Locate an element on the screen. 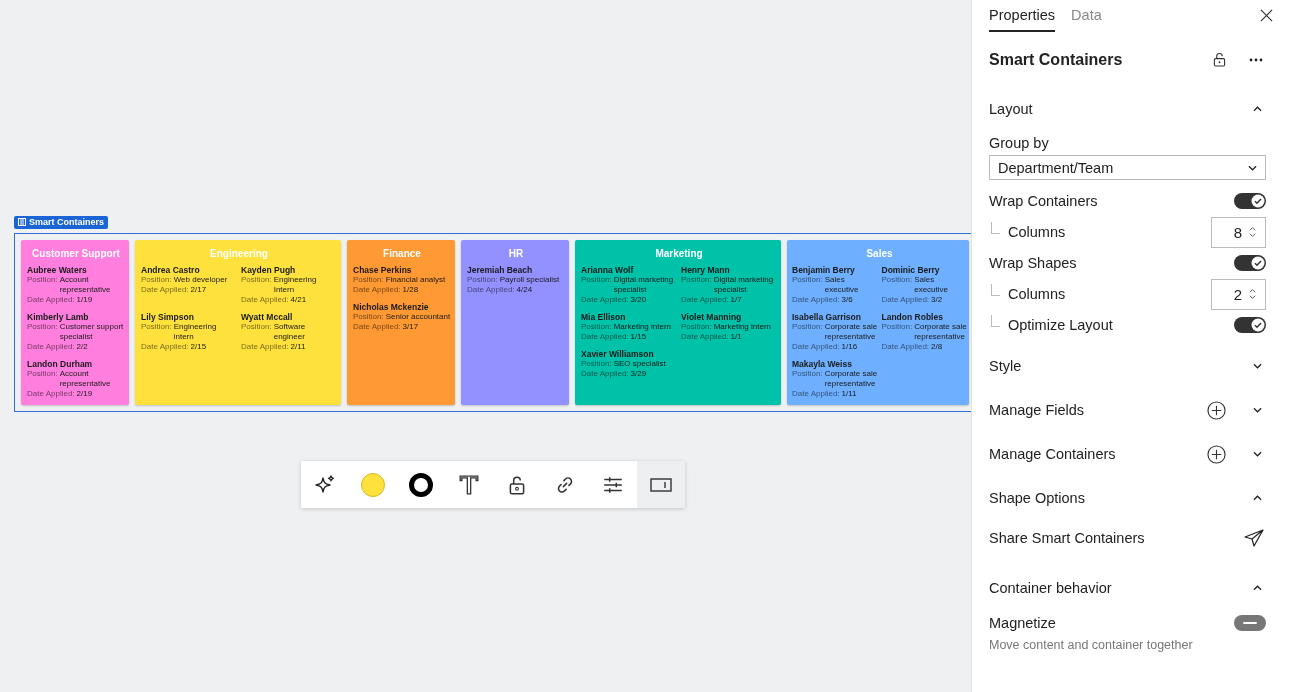  panel-tab: Properties is located at coordinates (1022, 19).